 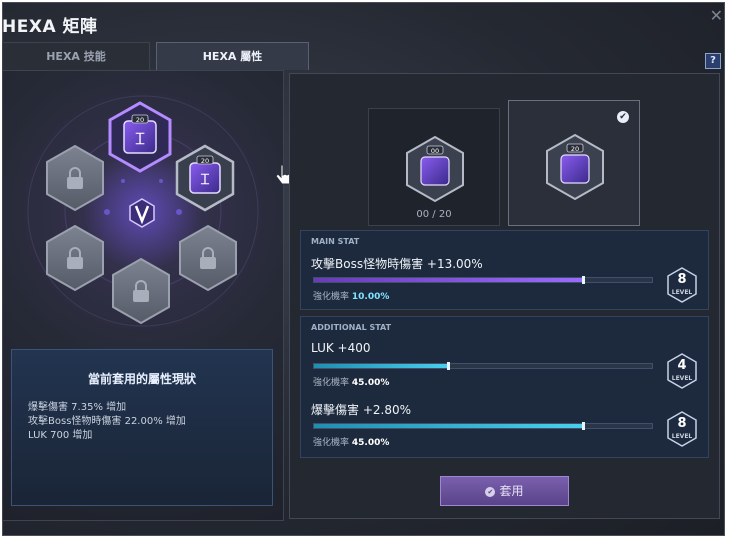 What do you see at coordinates (682, 279) in the screenshot?
I see `main-stat-level: 8` at bounding box center [682, 279].